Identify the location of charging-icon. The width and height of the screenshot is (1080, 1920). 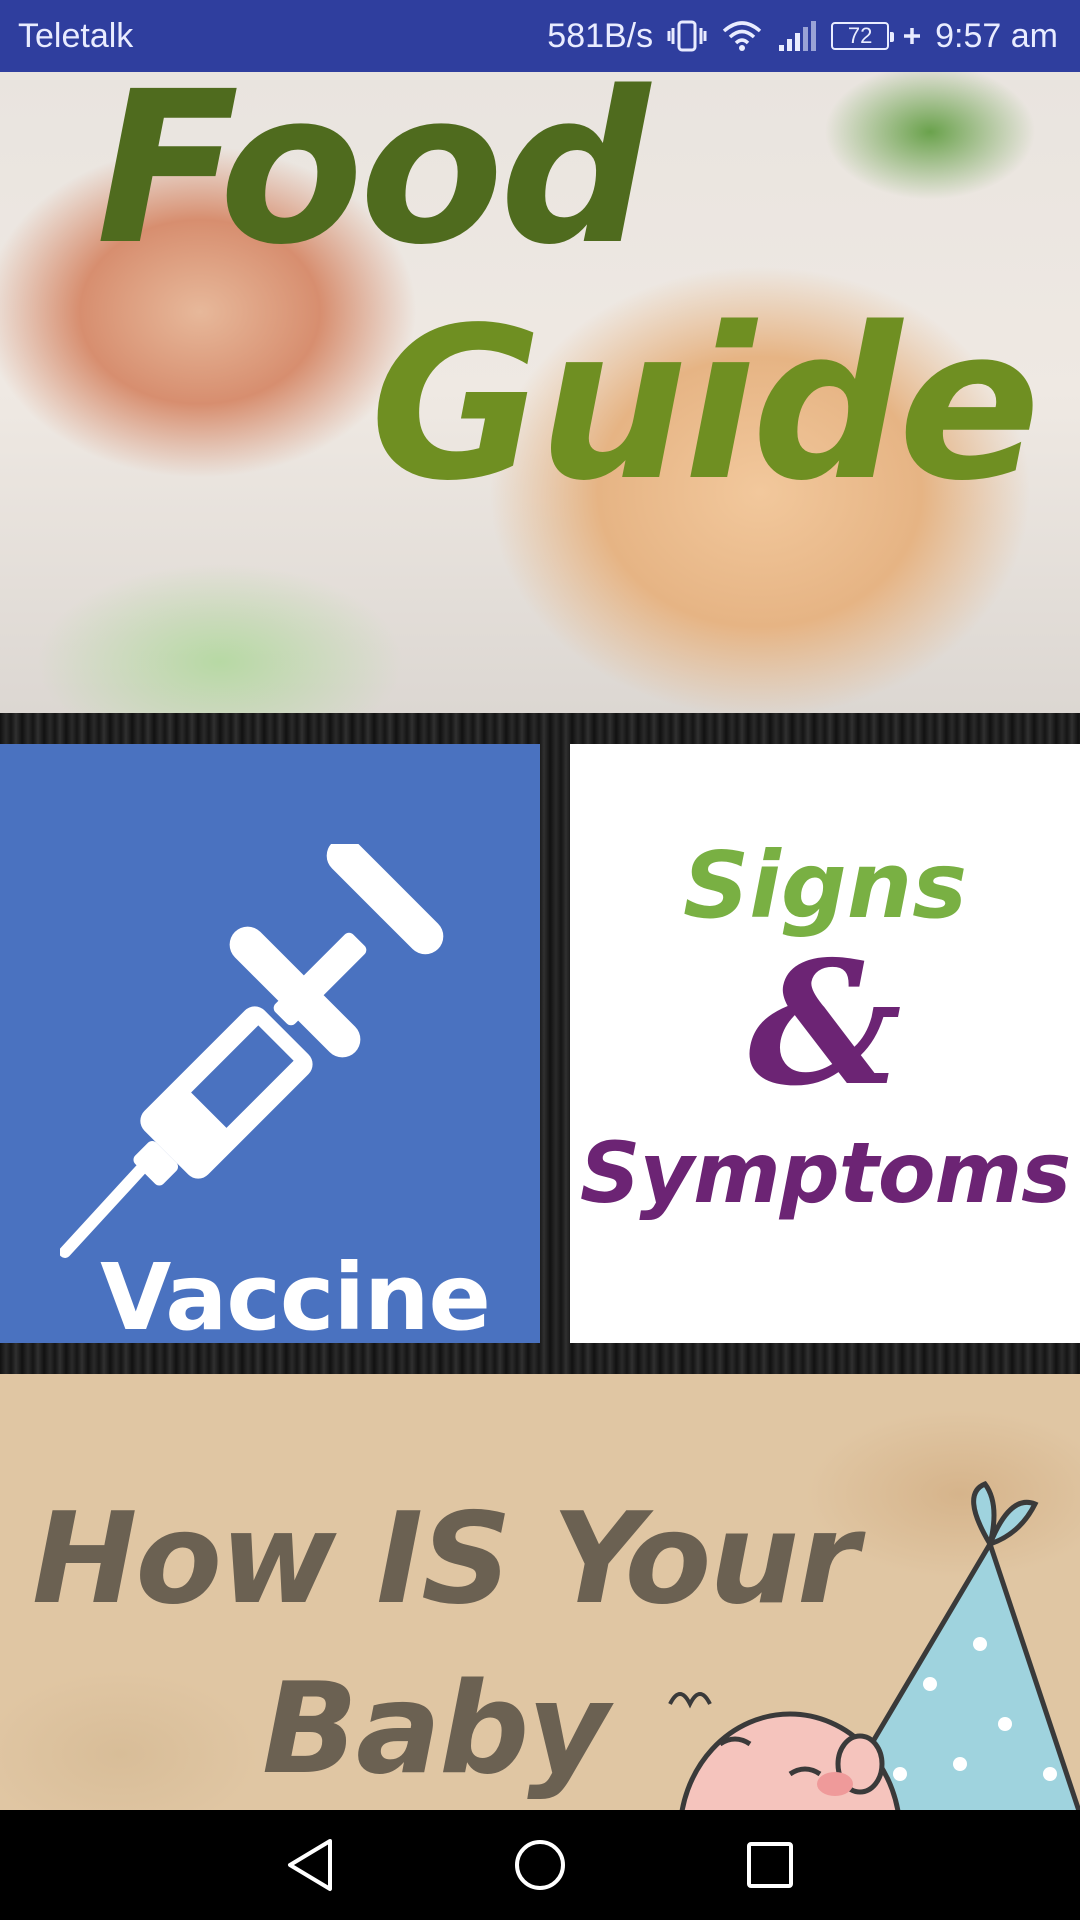
(912, 36).